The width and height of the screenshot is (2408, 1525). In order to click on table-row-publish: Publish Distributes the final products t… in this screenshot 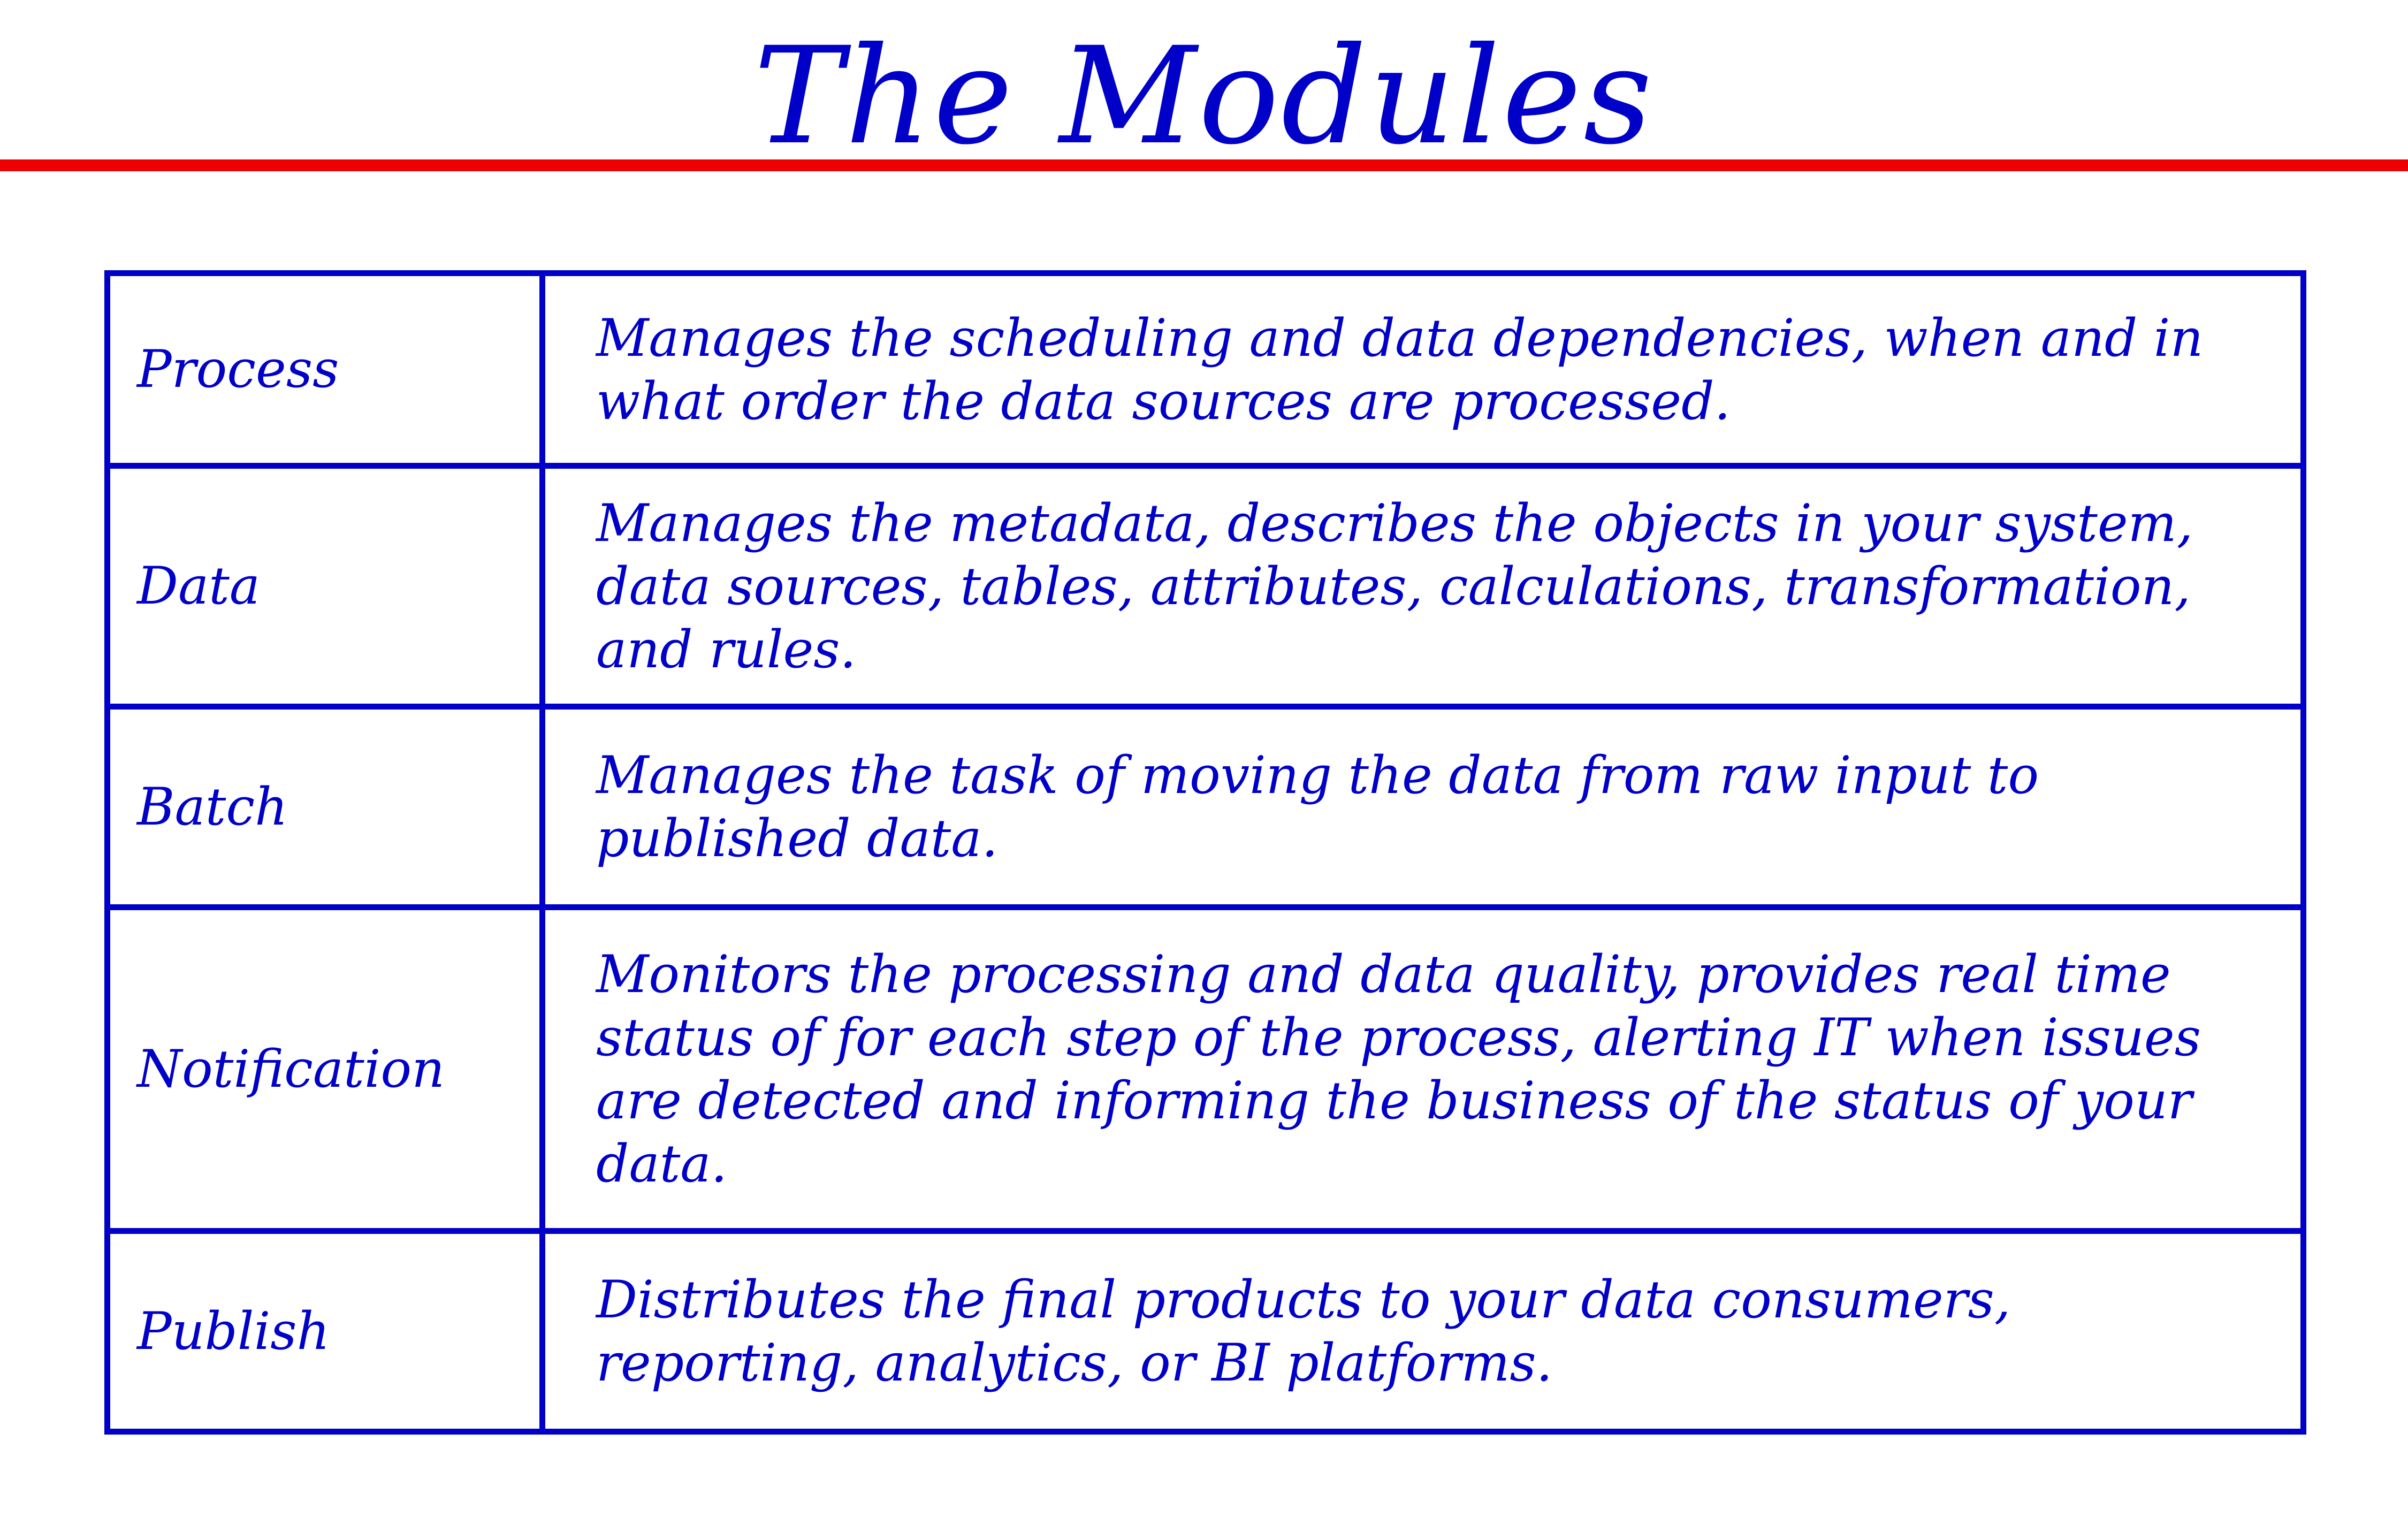, I will do `click(1205, 1331)`.